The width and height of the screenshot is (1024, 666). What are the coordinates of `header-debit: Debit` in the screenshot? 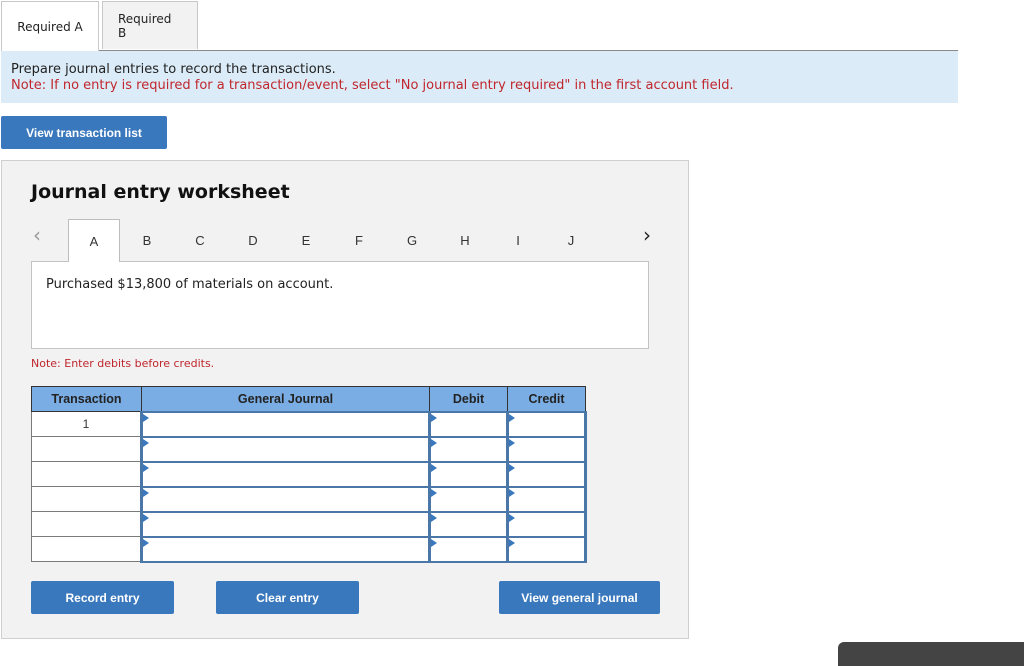 It's located at (468, 399).